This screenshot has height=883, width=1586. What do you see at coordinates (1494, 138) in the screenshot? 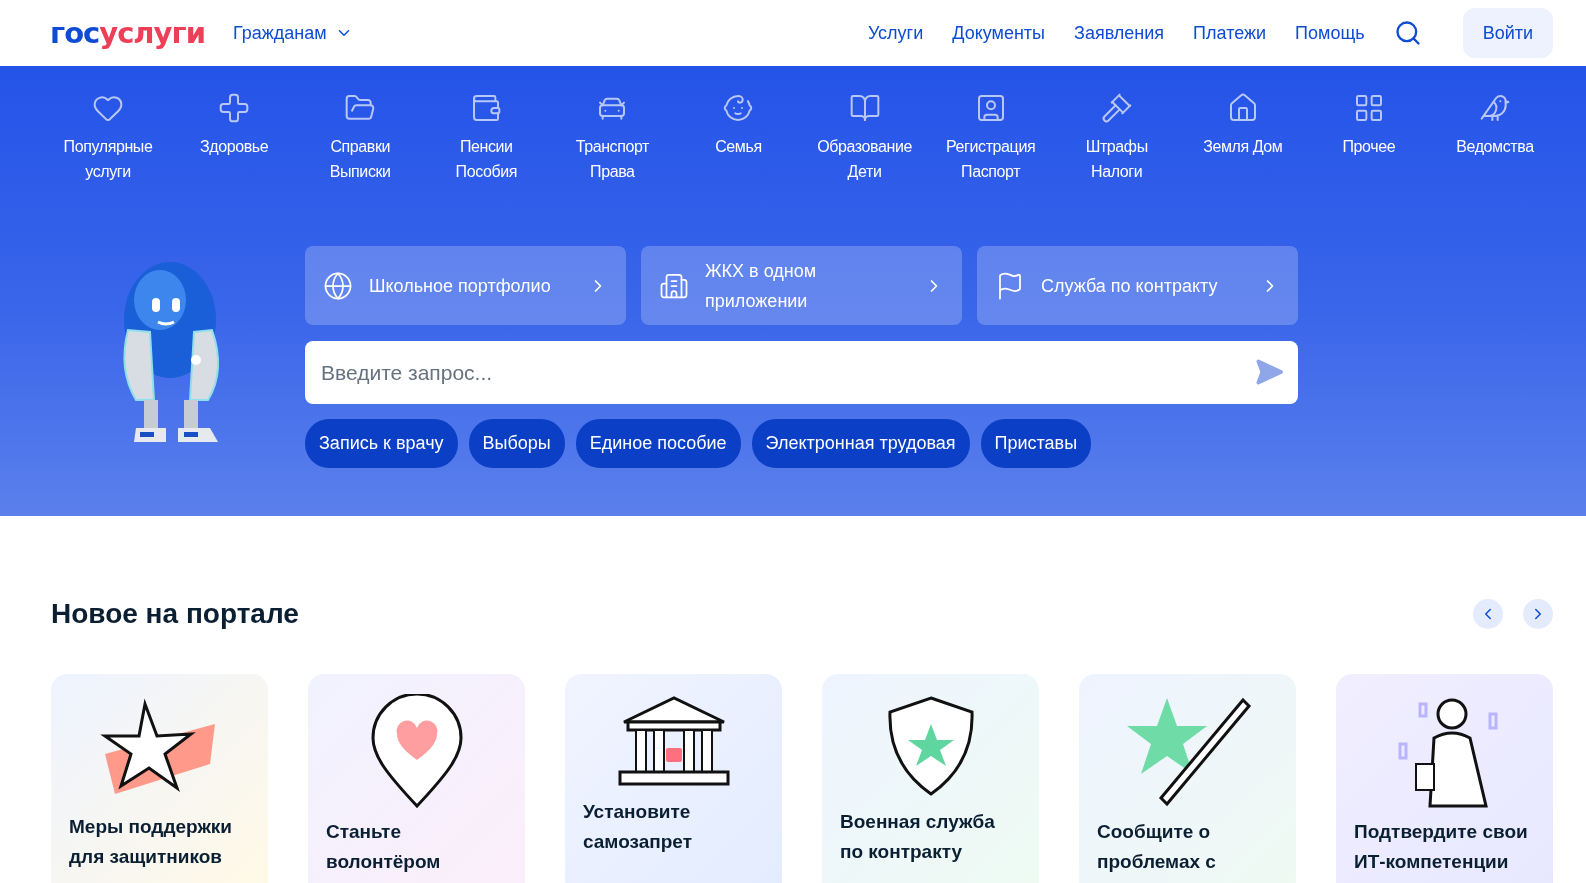
I see `category-link: Ведомства` at bounding box center [1494, 138].